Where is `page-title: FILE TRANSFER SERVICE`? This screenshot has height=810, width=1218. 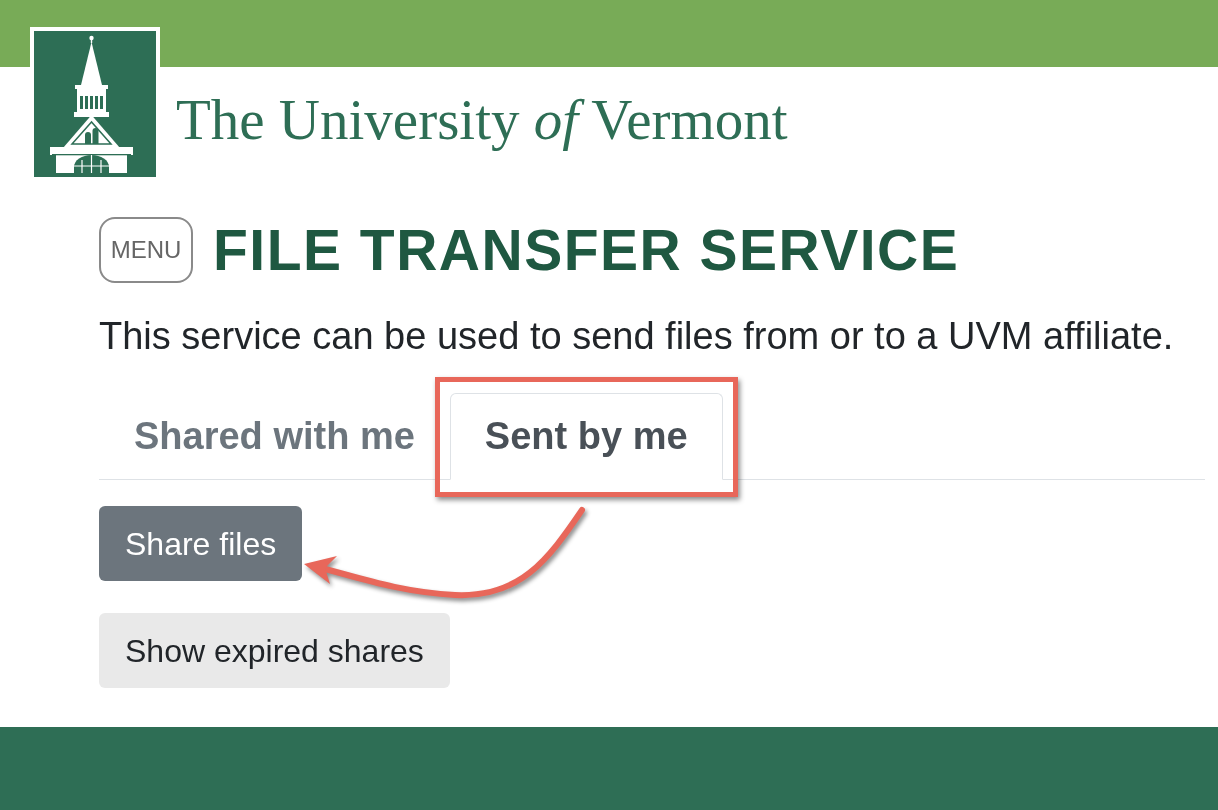
page-title: FILE TRANSFER SERVICE is located at coordinates (586, 250).